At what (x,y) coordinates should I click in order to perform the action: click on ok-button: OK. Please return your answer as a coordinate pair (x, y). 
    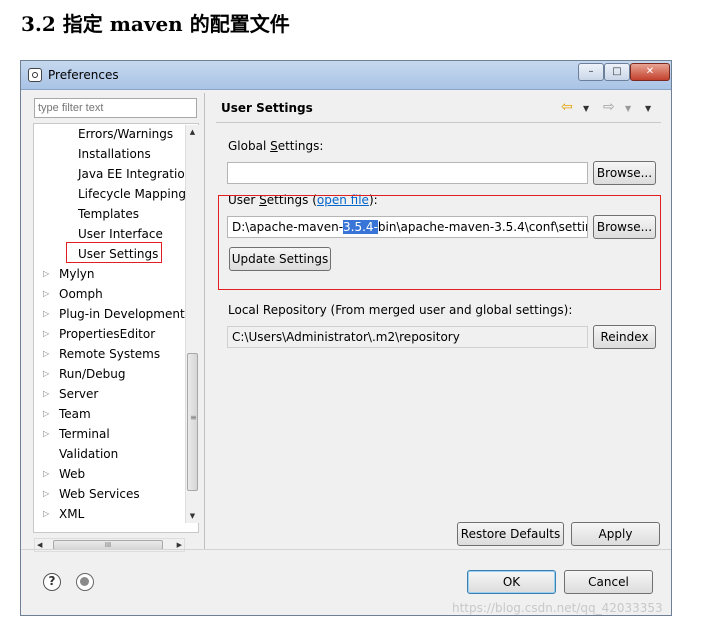
    Looking at the image, I should click on (511, 582).